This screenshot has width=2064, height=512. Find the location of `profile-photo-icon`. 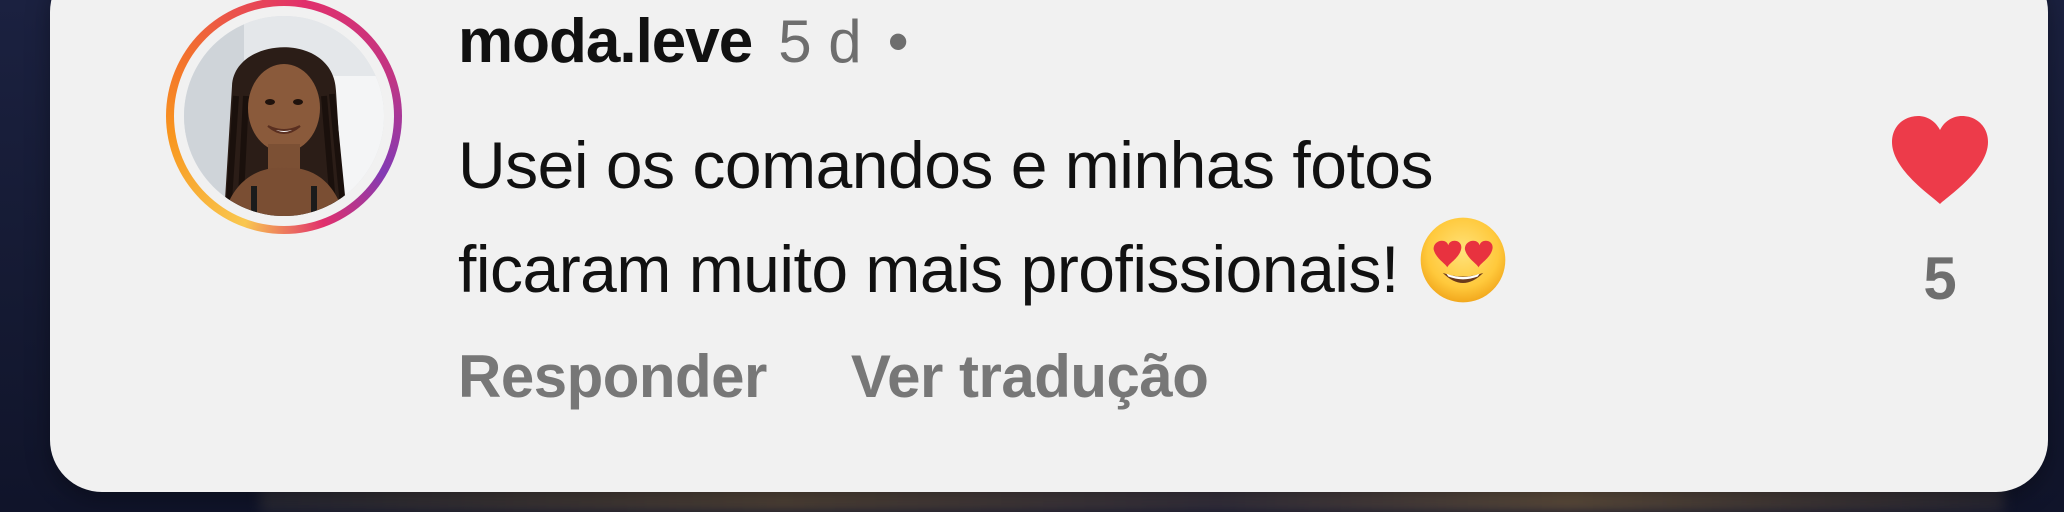

profile-photo-icon is located at coordinates (284, 116).